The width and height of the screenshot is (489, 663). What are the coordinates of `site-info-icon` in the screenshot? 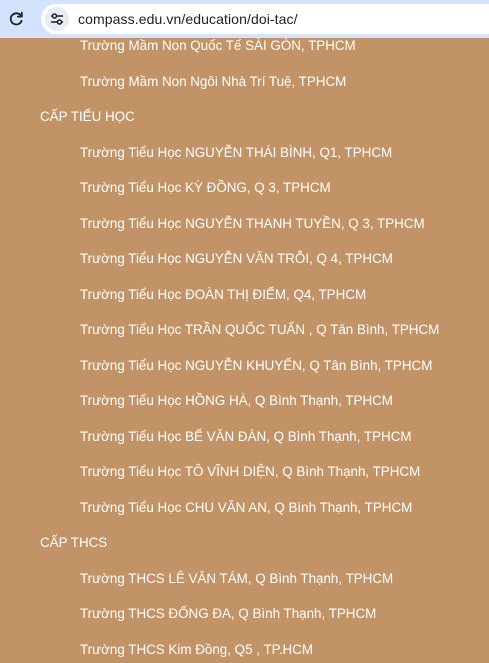 It's located at (57, 19).